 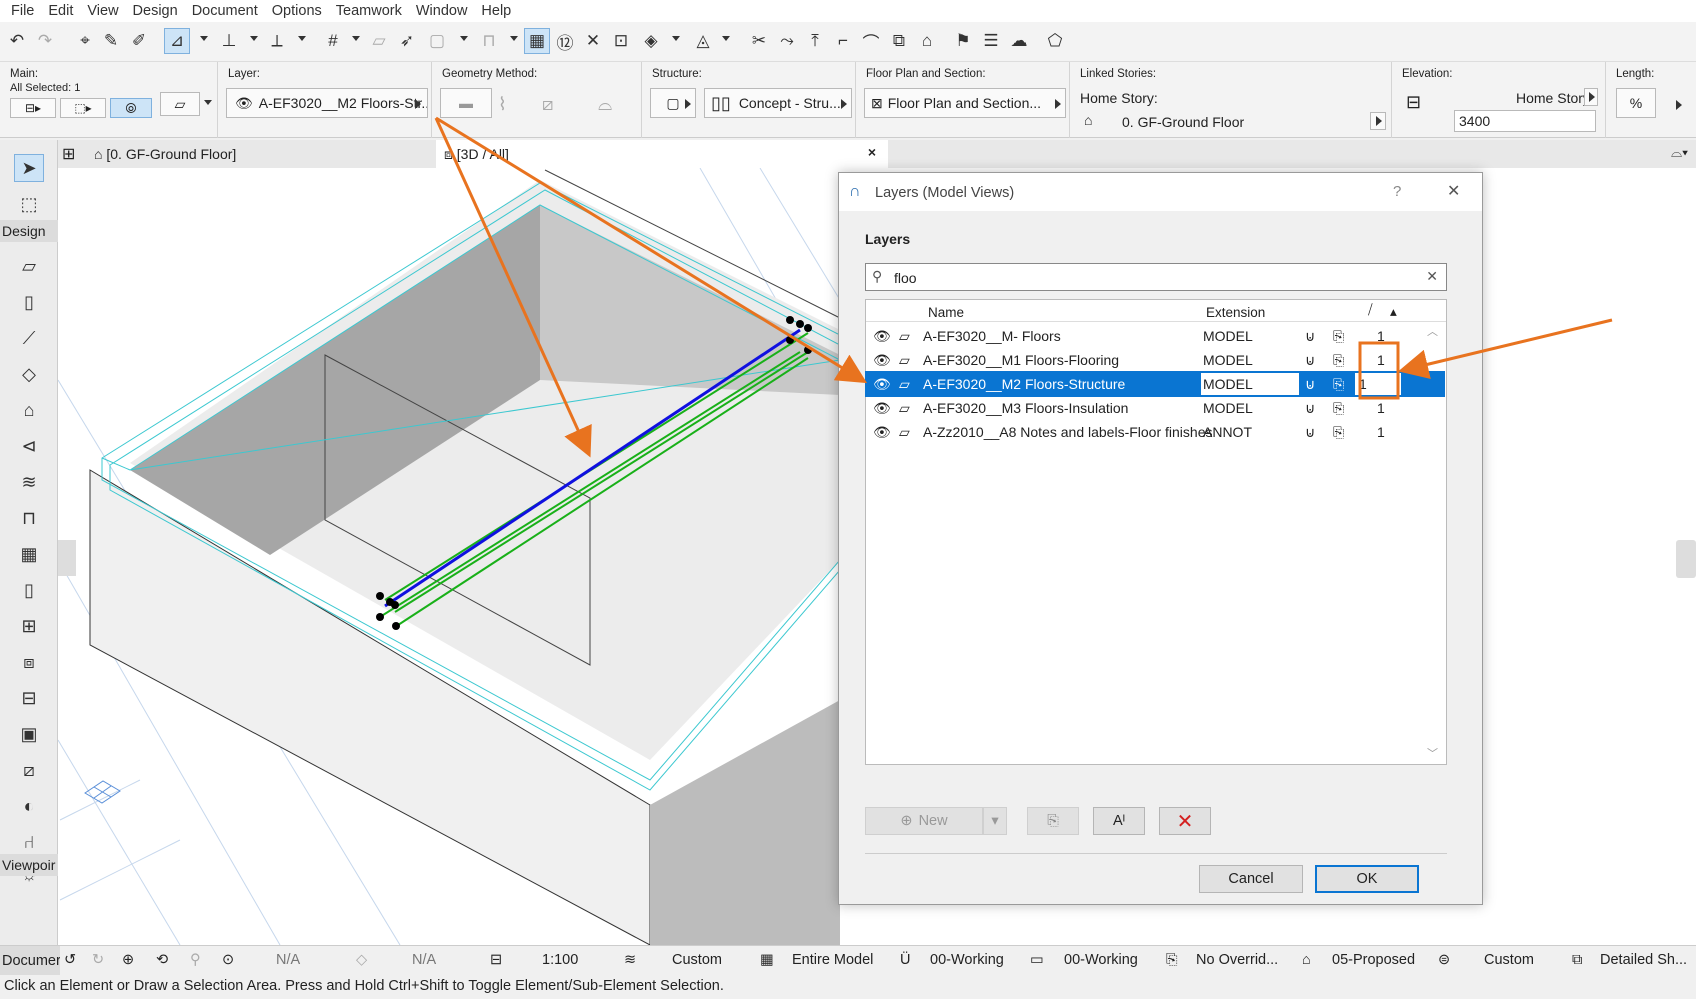 What do you see at coordinates (1397, 191) in the screenshot?
I see `help-icon: ?` at bounding box center [1397, 191].